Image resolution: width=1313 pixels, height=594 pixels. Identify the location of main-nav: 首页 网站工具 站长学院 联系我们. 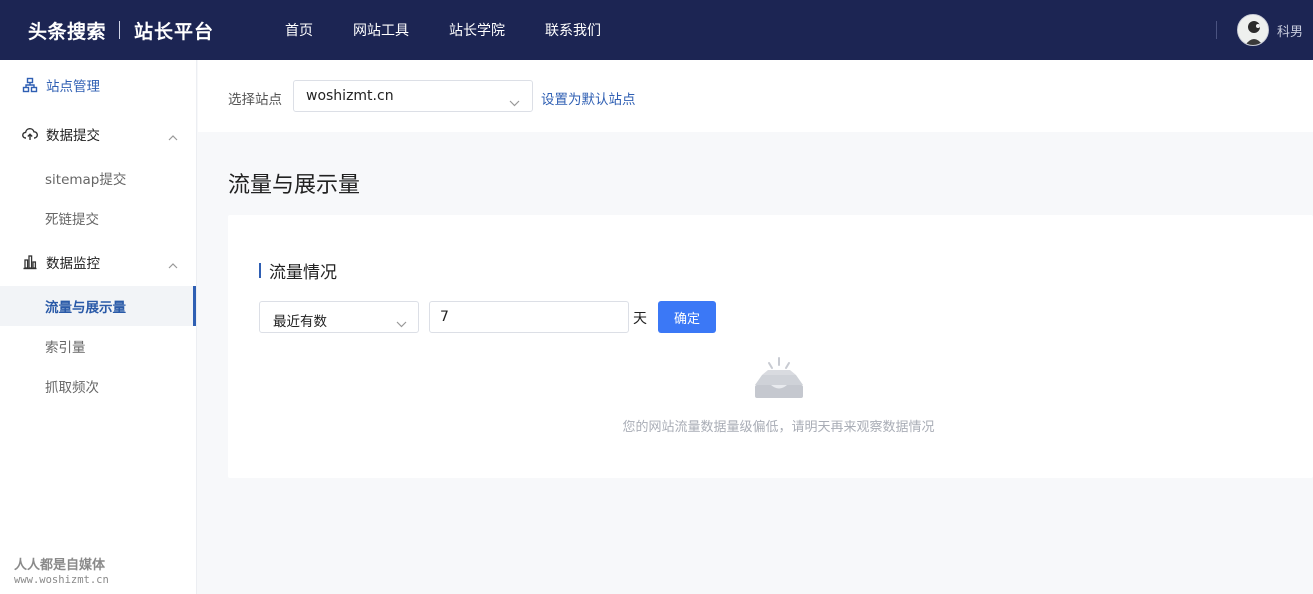
(463, 30).